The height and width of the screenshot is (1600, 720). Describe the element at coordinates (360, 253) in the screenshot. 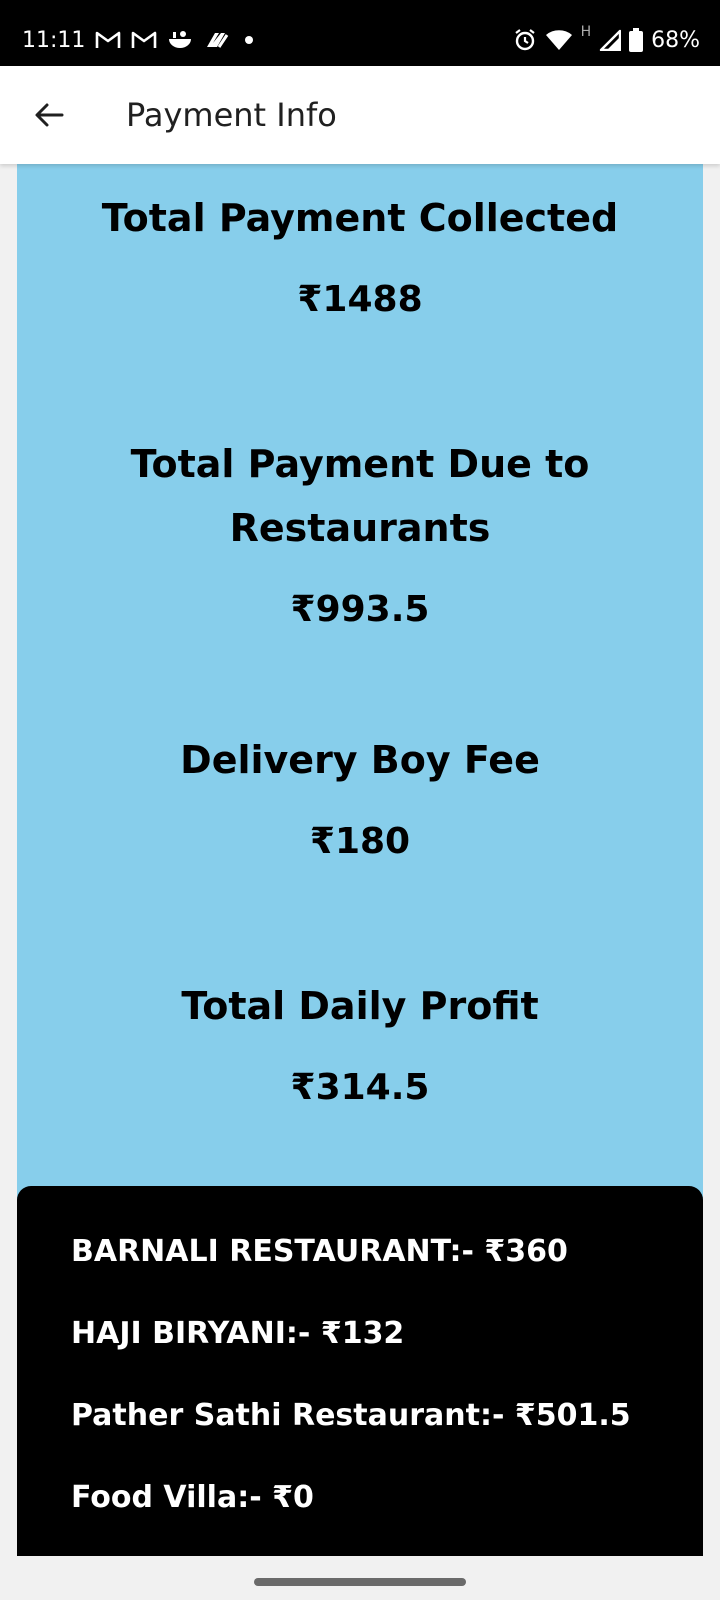

I see `summary-block-collected: Total Payment Collected ₹1488` at that location.